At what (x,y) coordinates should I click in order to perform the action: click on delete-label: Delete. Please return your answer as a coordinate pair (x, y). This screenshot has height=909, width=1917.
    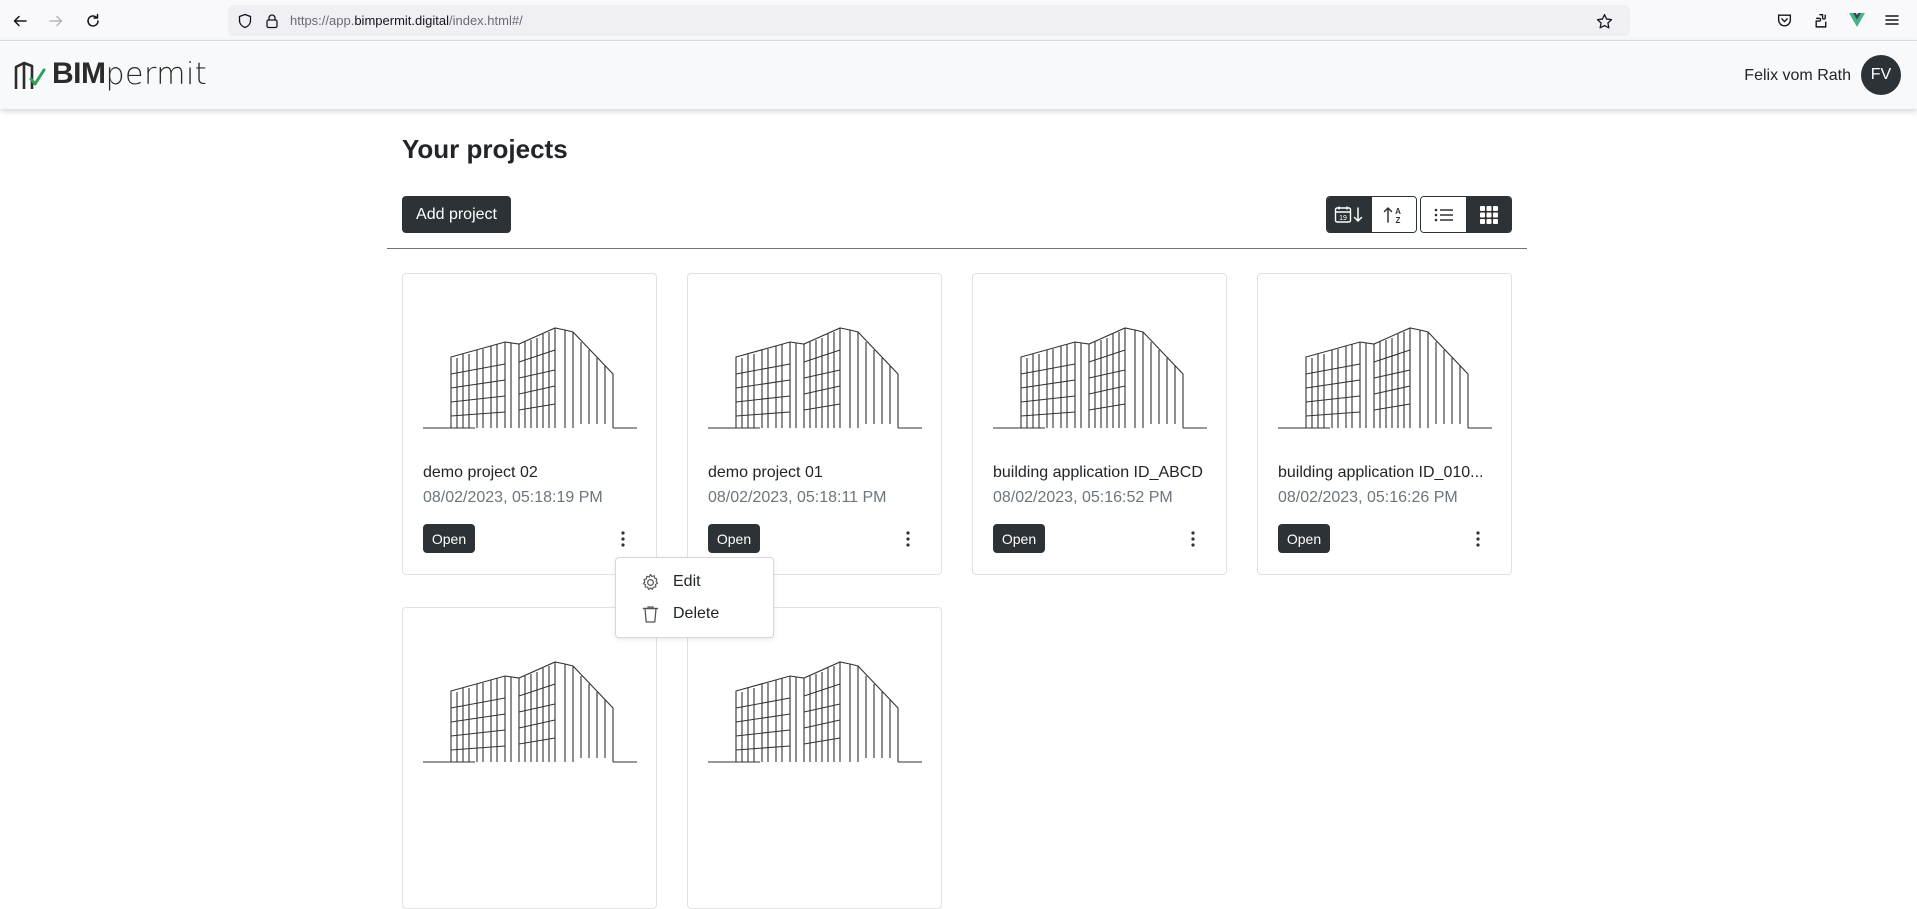
    Looking at the image, I should click on (696, 613).